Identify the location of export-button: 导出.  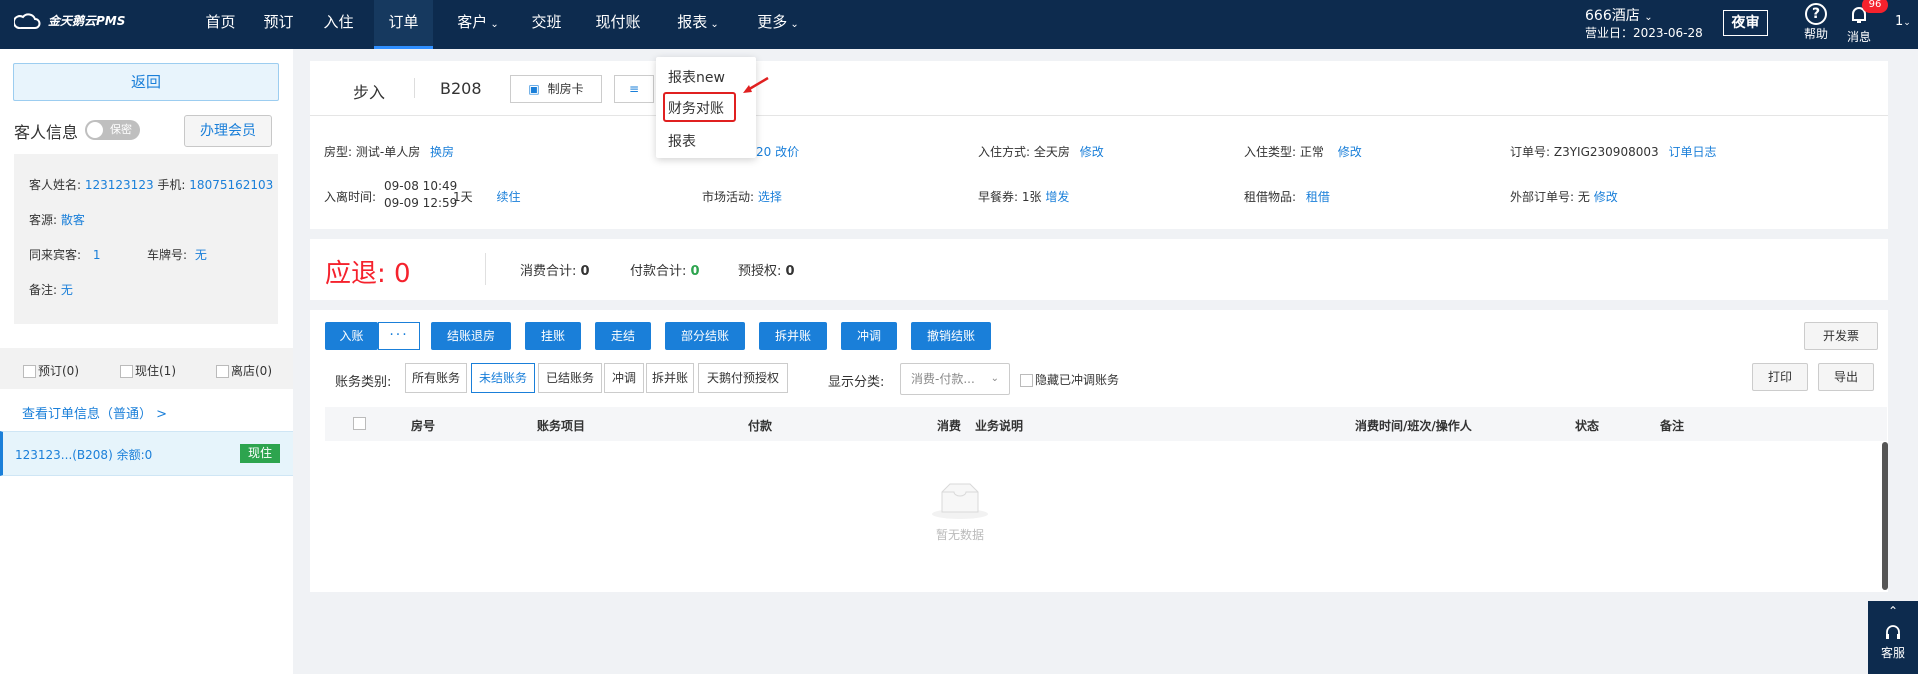
(1846, 377).